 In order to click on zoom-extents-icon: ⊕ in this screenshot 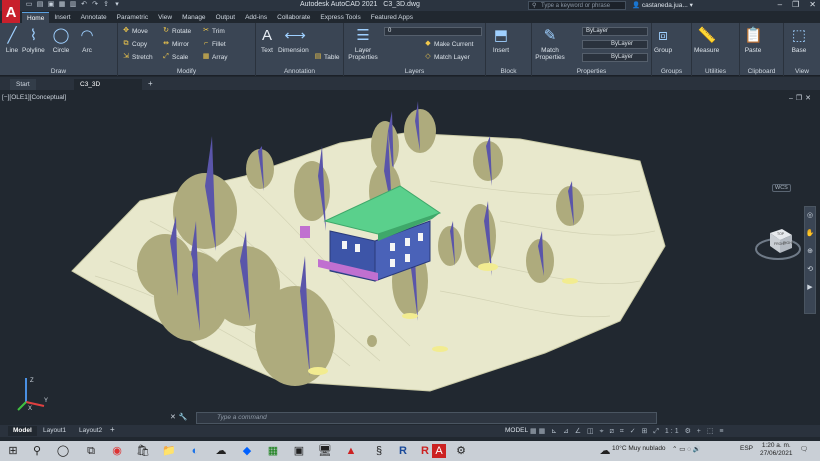, I will do `click(810, 252)`.